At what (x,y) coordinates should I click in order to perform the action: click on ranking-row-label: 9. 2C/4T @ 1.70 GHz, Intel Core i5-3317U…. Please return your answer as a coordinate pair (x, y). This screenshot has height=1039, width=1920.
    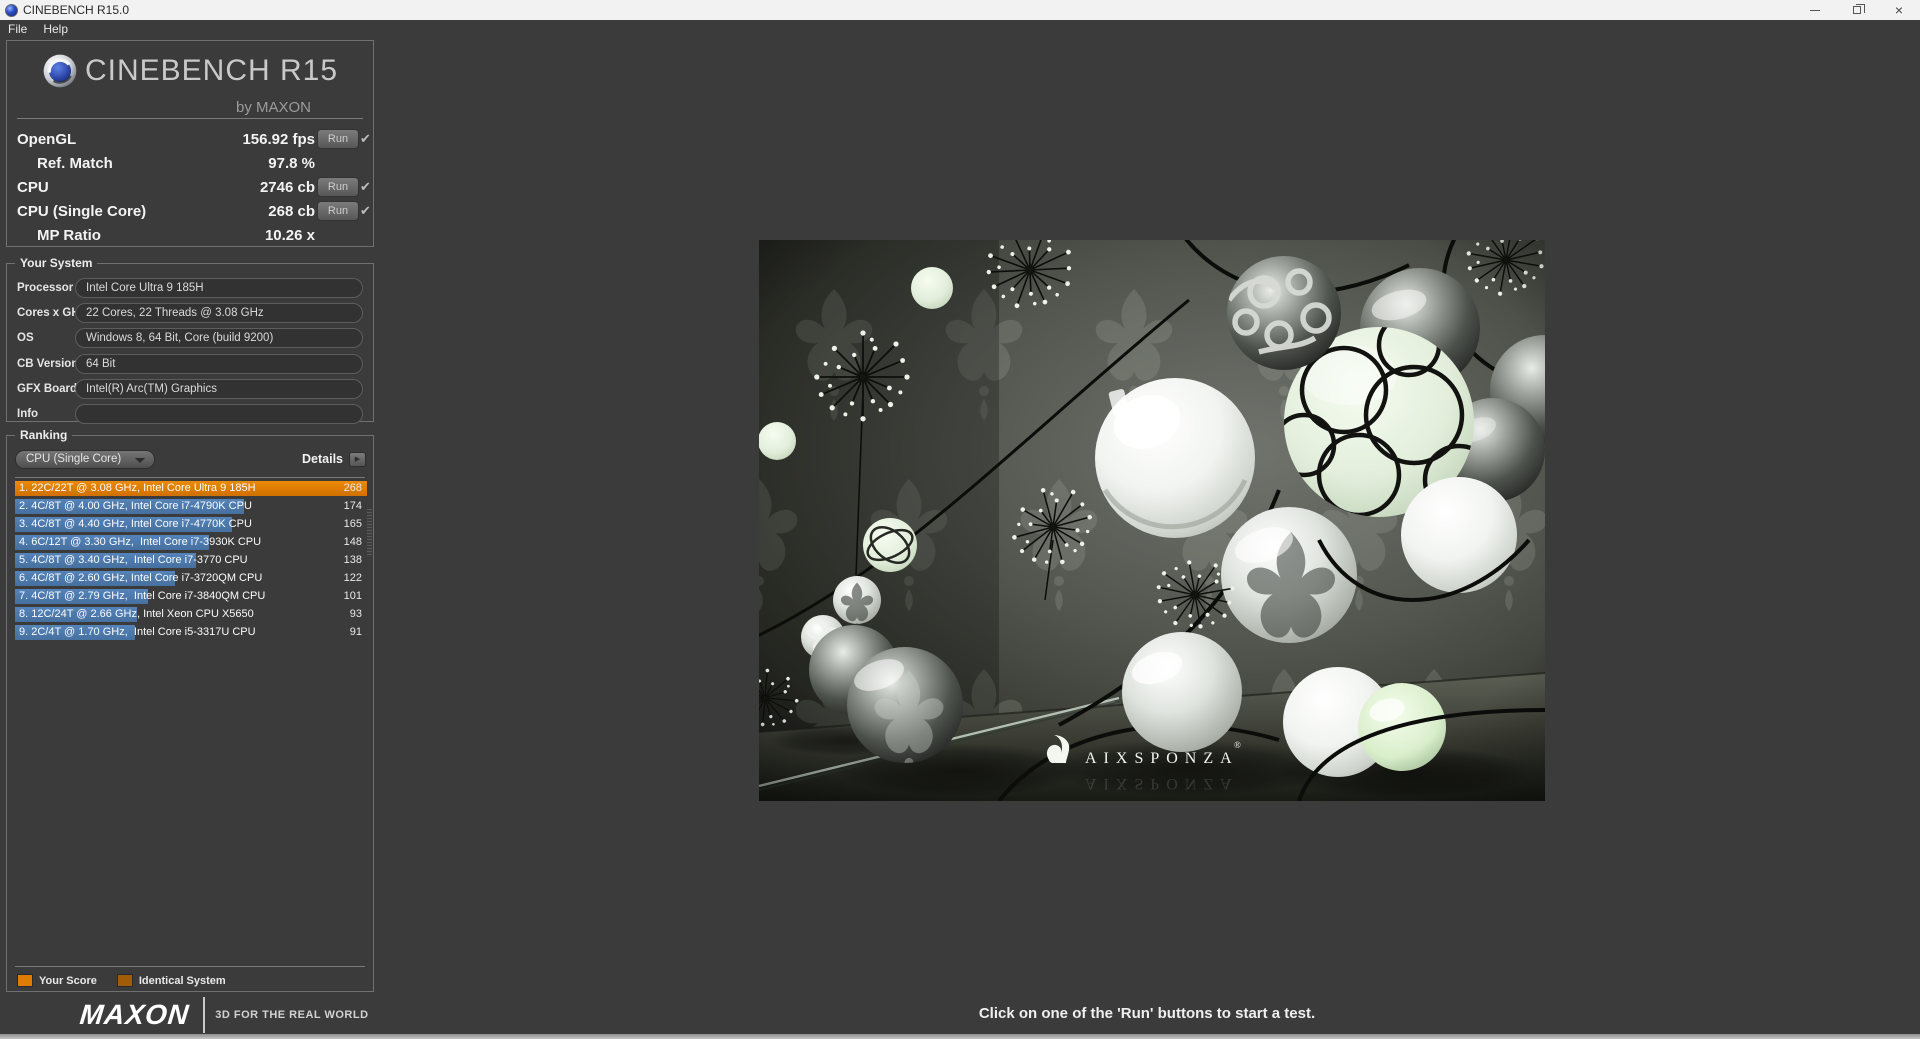
    Looking at the image, I should click on (137, 632).